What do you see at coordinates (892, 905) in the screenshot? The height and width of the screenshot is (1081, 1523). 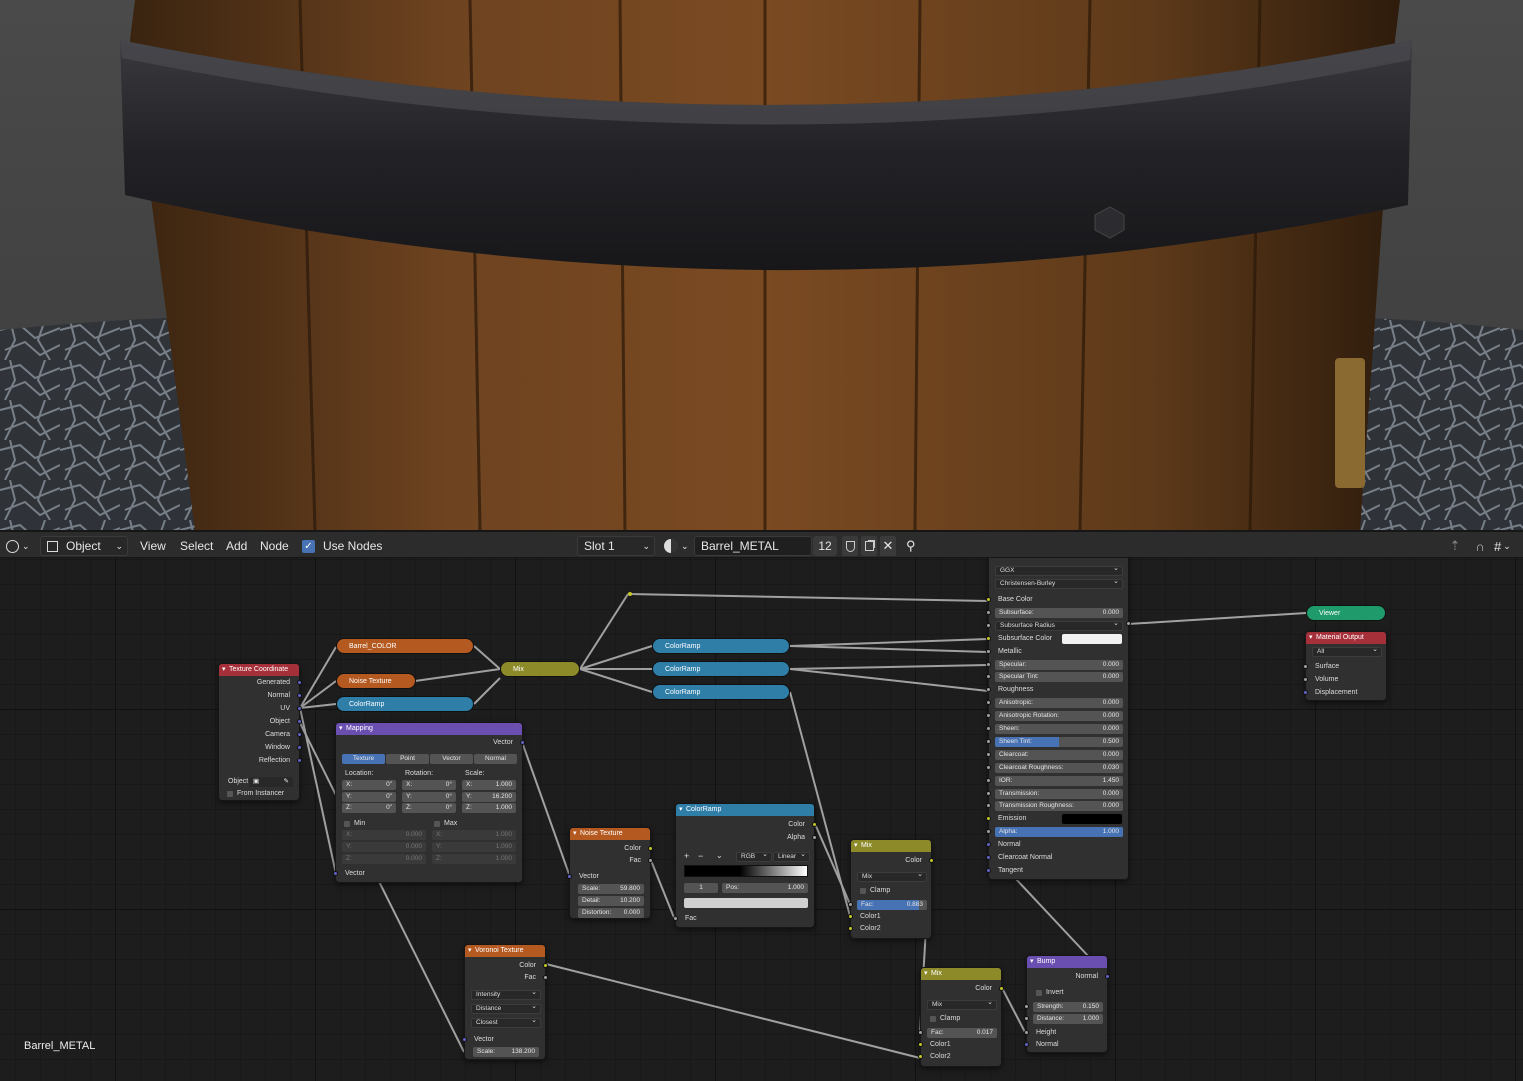 I see `fac-field: Fac: 0.883` at bounding box center [892, 905].